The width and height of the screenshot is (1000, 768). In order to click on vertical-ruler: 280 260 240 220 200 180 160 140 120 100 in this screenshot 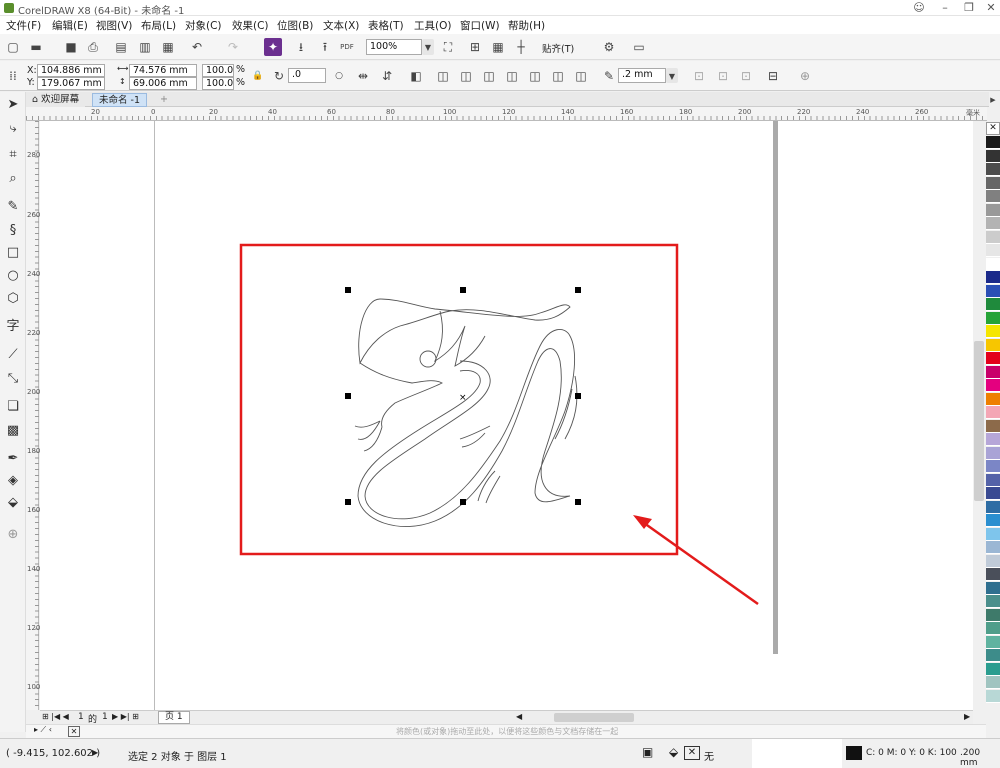, I will do `click(33, 415)`.